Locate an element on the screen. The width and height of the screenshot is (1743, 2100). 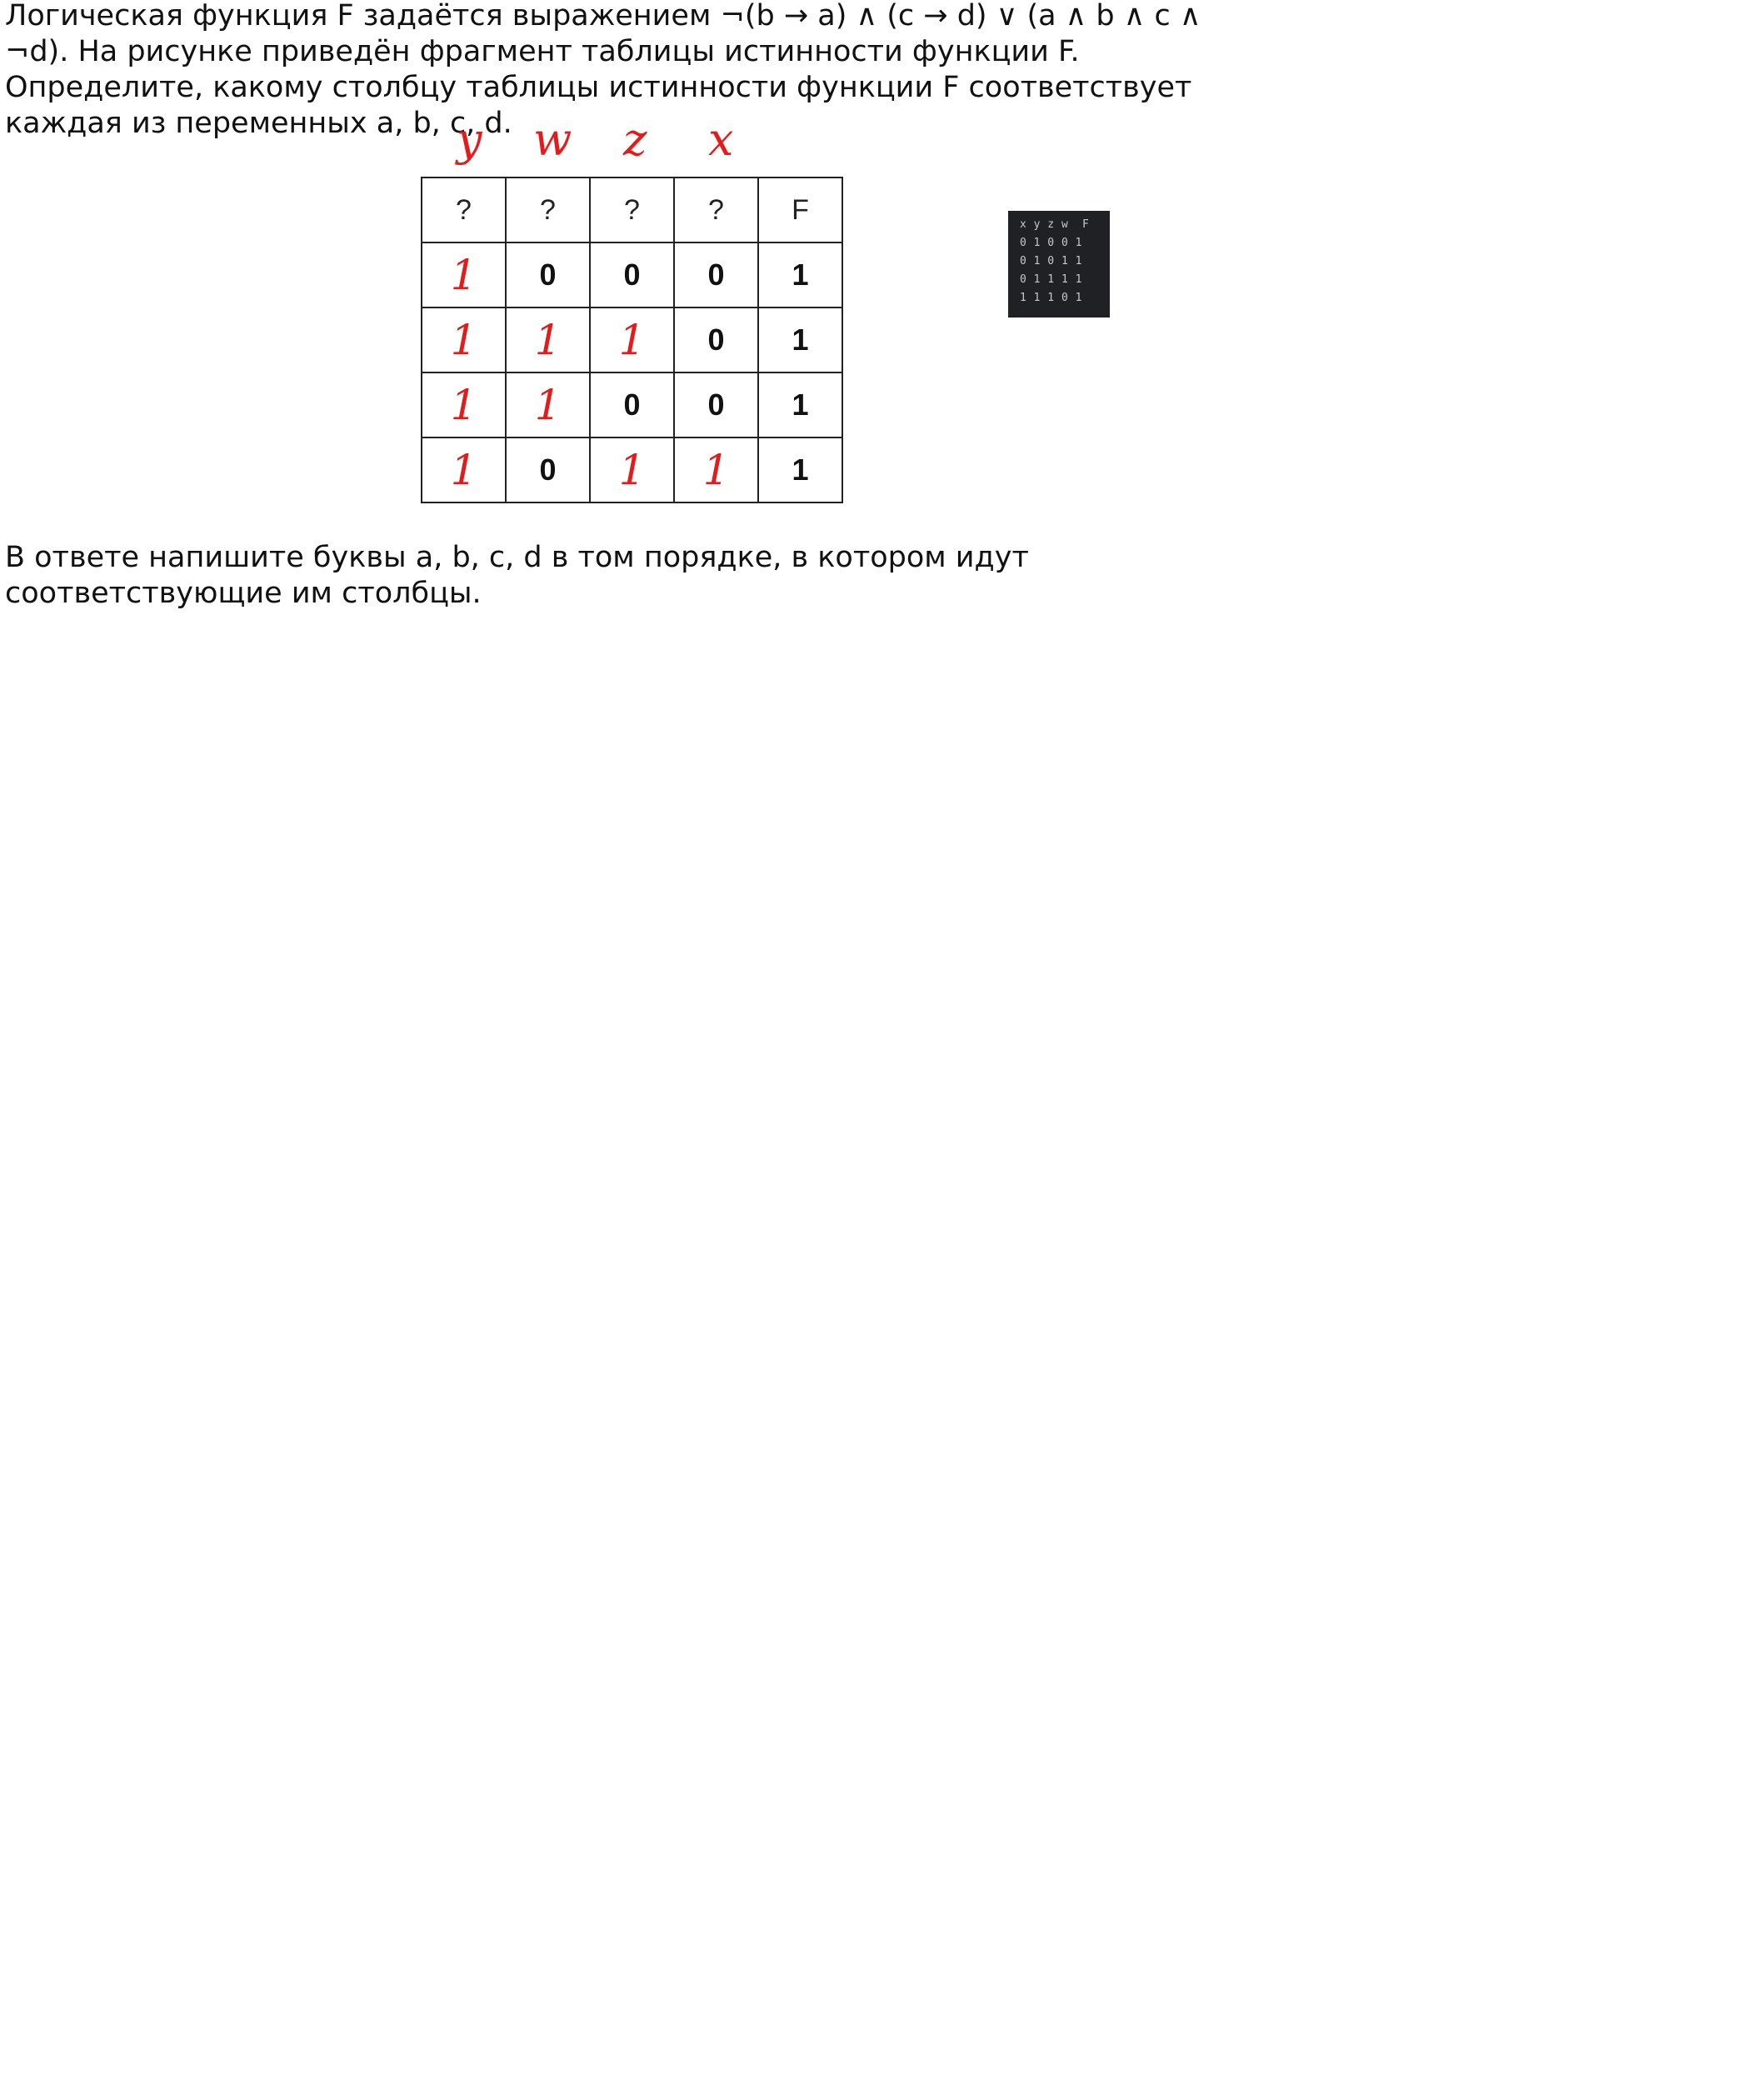
table-row: 11101 is located at coordinates (632, 340).